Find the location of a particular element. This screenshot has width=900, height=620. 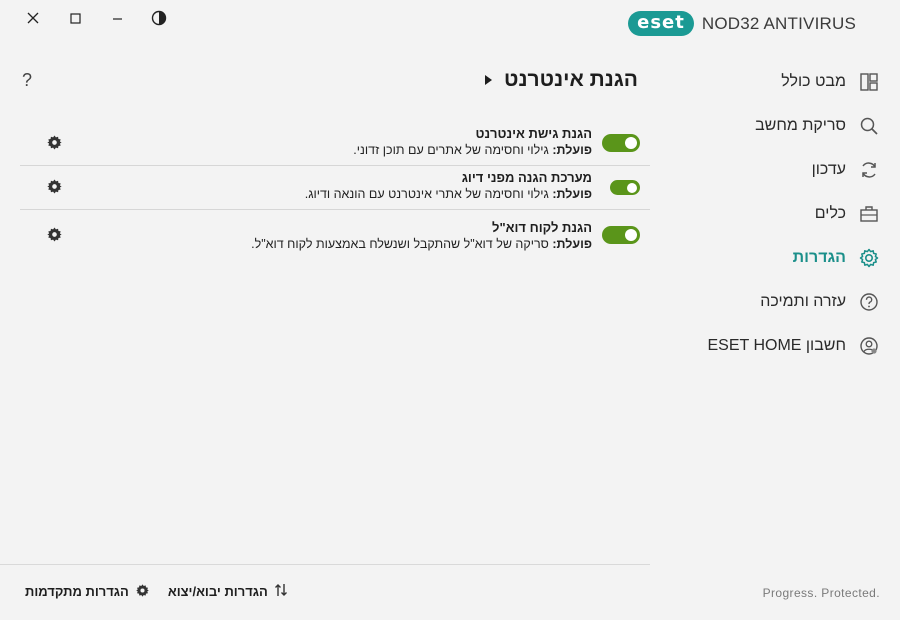

briefcase-icon is located at coordinates (869, 214).